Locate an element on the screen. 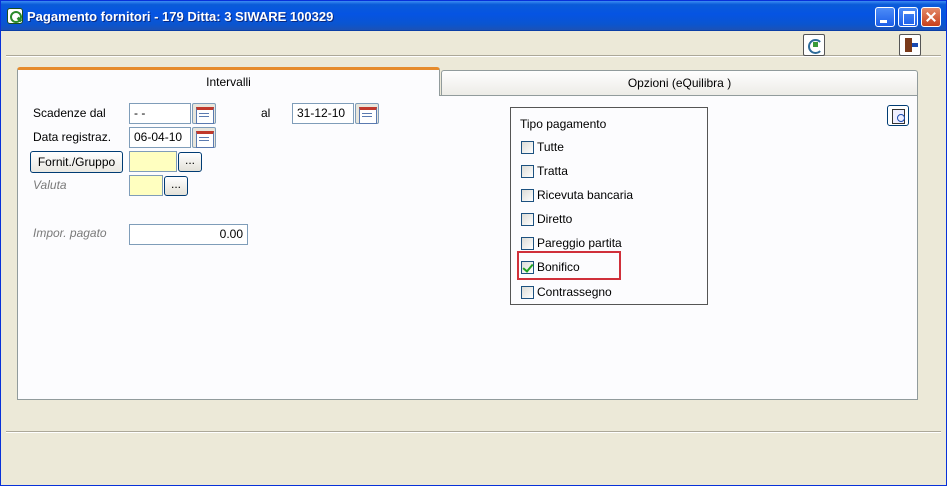 The width and height of the screenshot is (947, 486). tipo-pagamento-title: Tipo pagamento is located at coordinates (563, 124).